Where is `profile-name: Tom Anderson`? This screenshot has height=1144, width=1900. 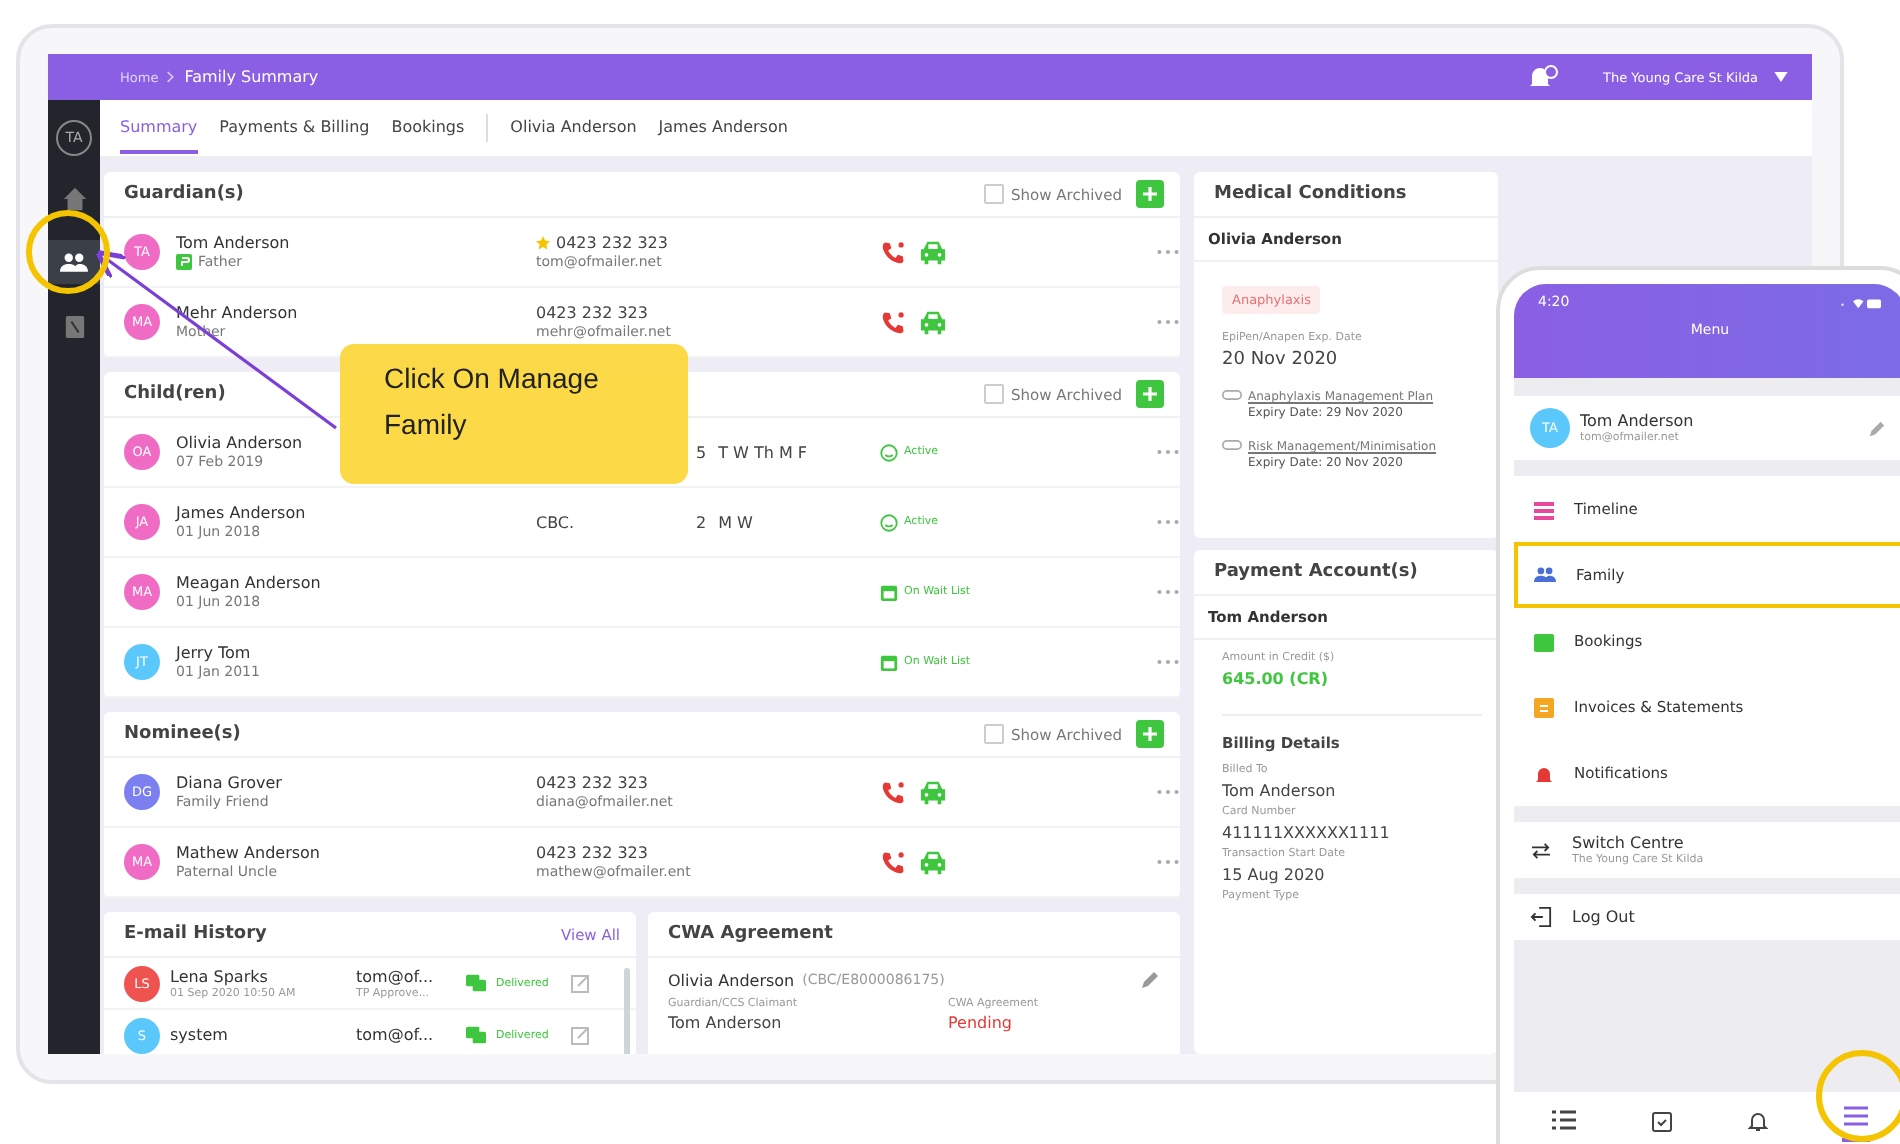 profile-name: Tom Anderson is located at coordinates (1637, 421).